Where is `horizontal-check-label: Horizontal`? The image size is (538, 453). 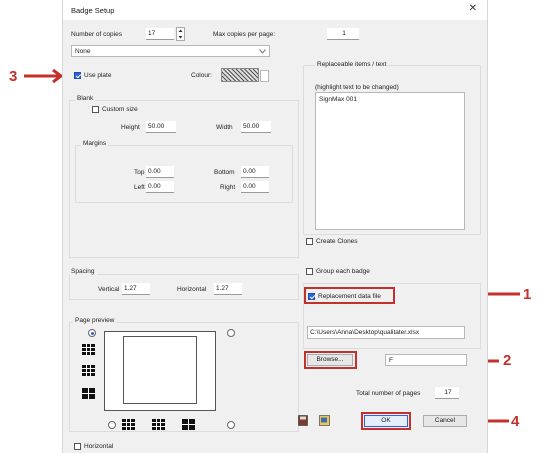 horizontal-check-label: Horizontal is located at coordinates (99, 446).